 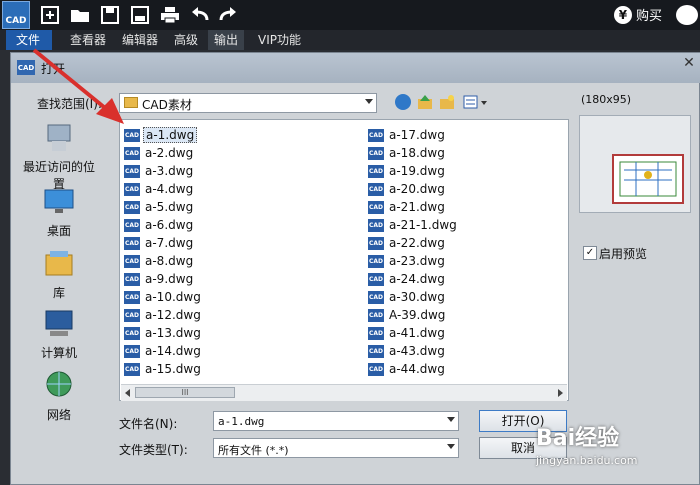 I want to click on new-file-icon, so click(x=50, y=15).